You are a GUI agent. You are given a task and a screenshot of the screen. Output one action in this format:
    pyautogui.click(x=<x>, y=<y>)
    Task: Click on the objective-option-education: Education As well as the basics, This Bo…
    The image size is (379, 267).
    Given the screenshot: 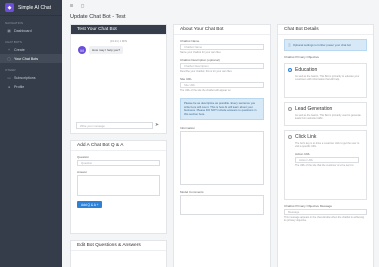 What is the action you would take?
    pyautogui.click(x=325, y=80)
    